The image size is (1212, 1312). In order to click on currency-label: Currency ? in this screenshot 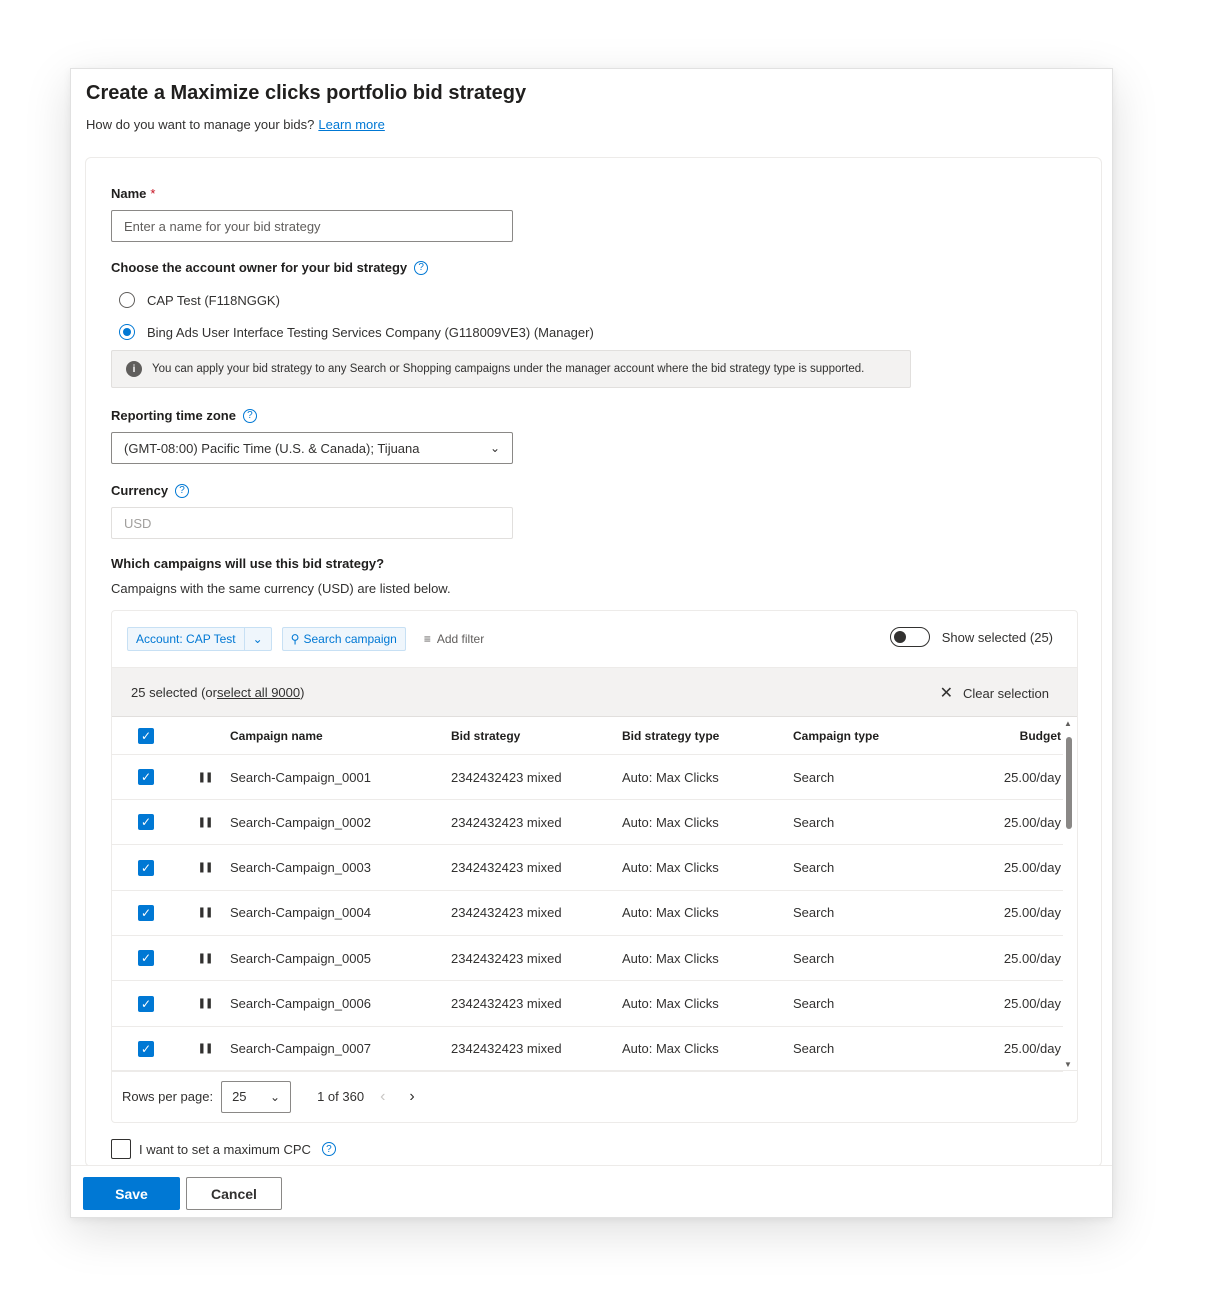, I will do `click(150, 490)`.